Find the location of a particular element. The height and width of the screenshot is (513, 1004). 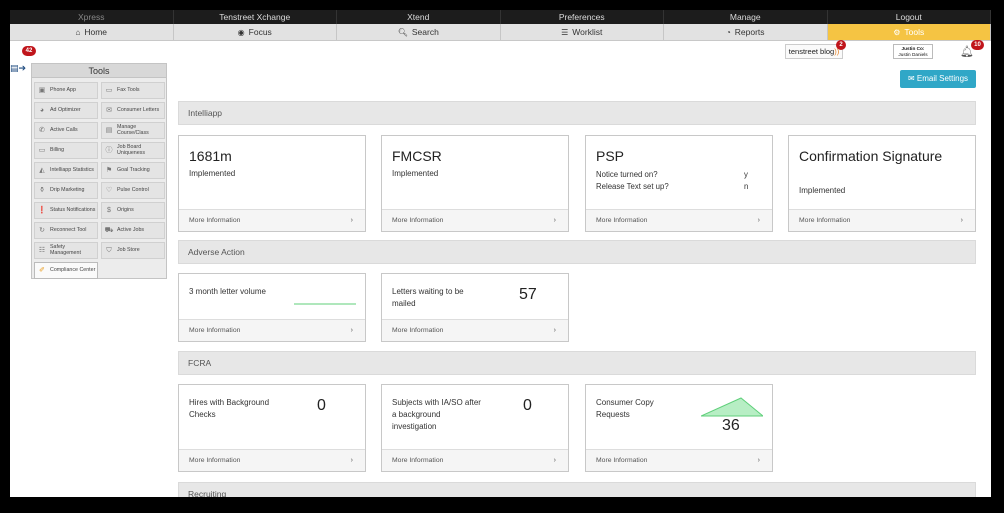

collapse-arrow-icon: ▤➔ is located at coordinates (18, 68).